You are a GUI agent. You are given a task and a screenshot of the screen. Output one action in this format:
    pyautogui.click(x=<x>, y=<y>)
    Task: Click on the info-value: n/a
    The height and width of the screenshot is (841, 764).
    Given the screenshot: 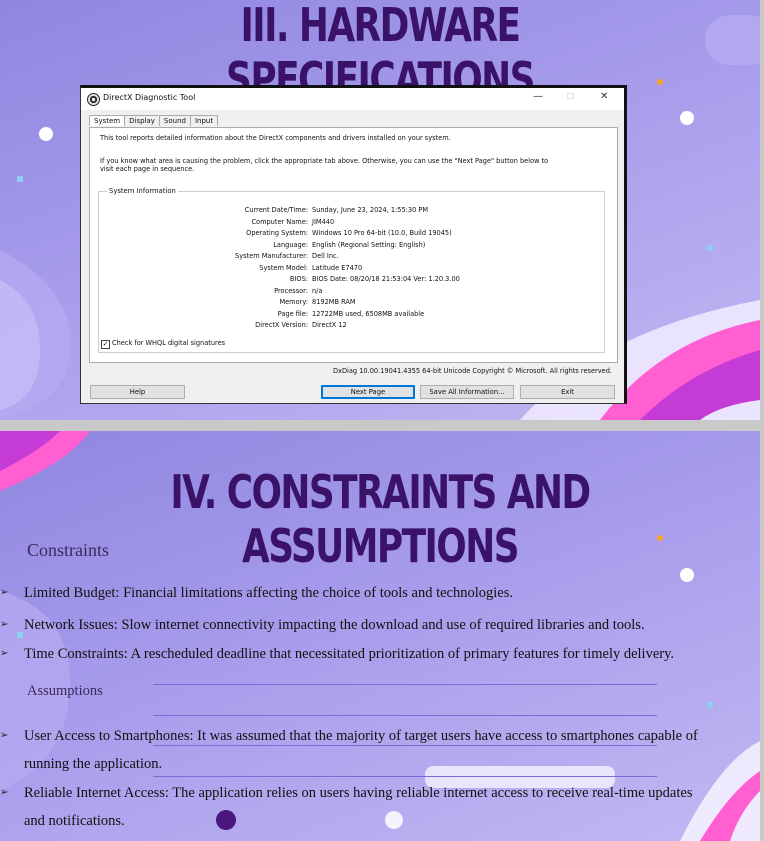 What is the action you would take?
    pyautogui.click(x=317, y=290)
    